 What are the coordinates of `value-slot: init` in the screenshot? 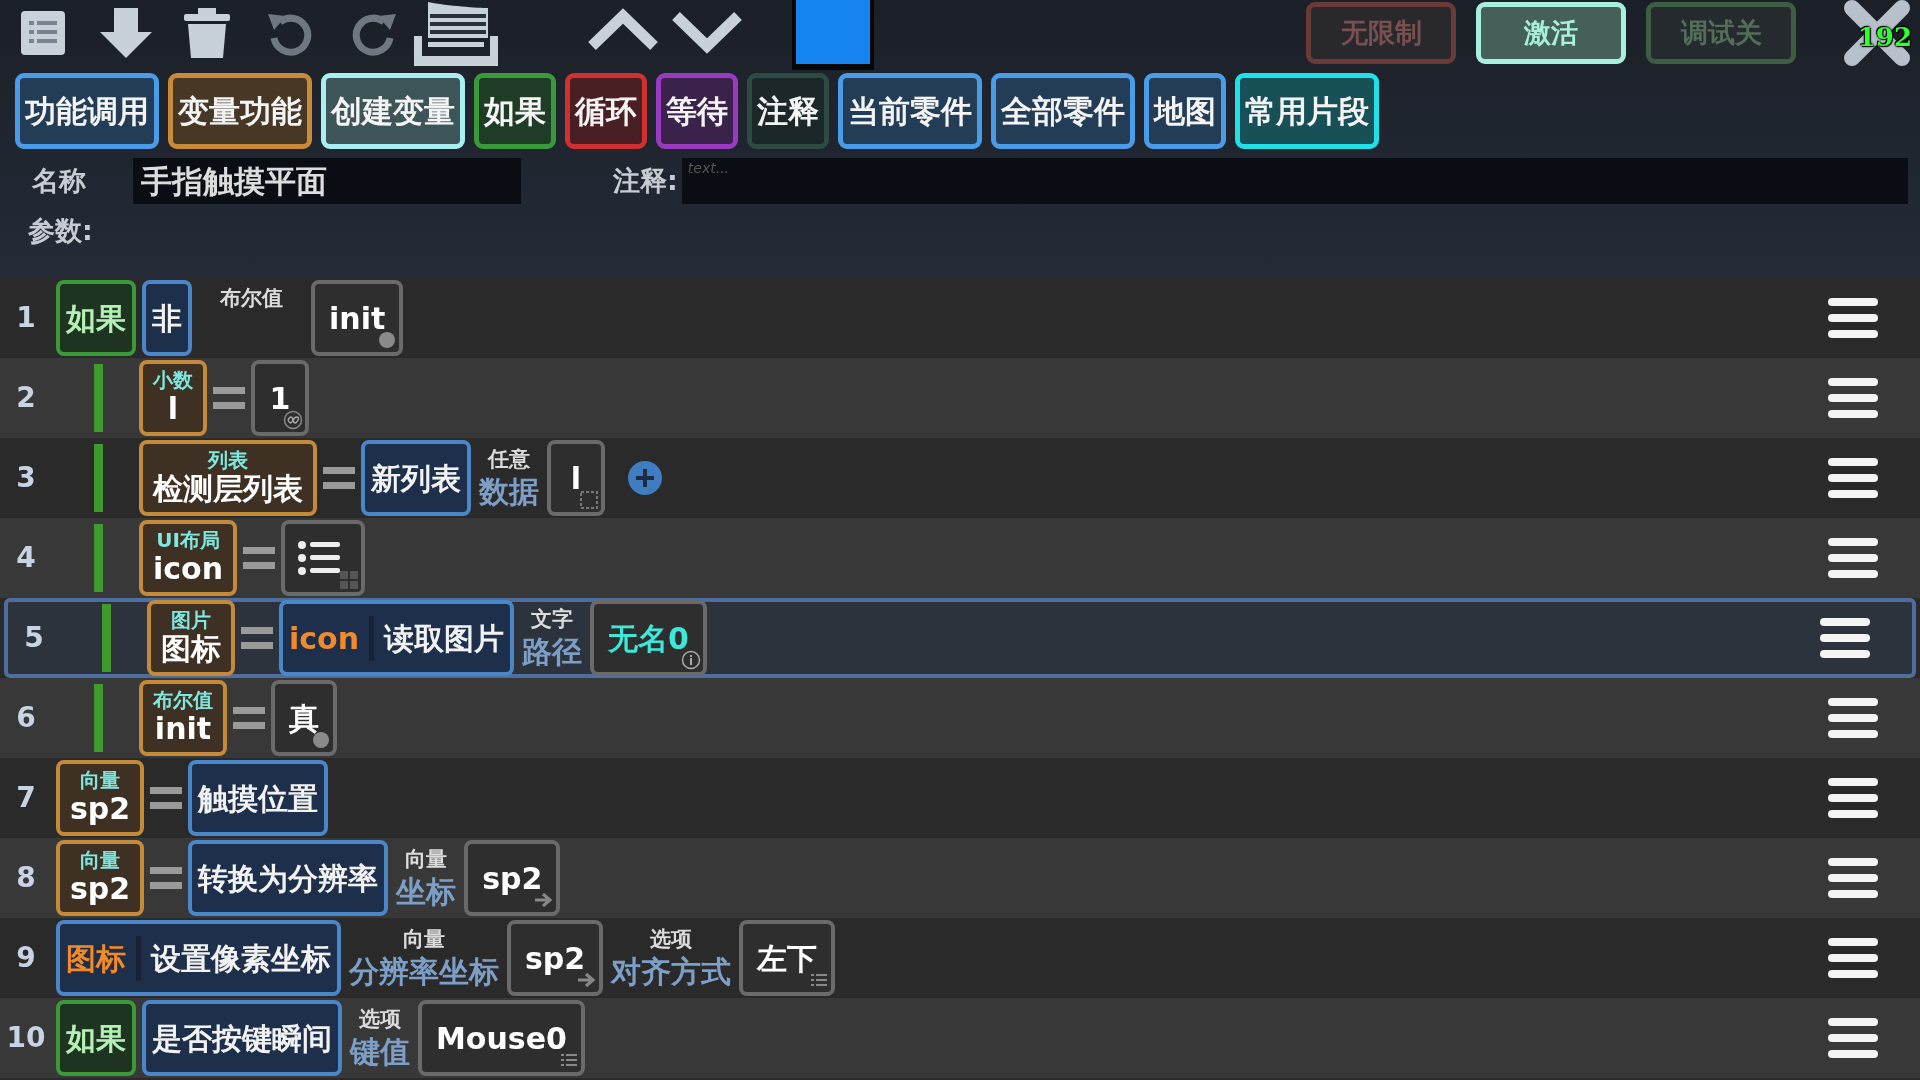 It's located at (357, 318).